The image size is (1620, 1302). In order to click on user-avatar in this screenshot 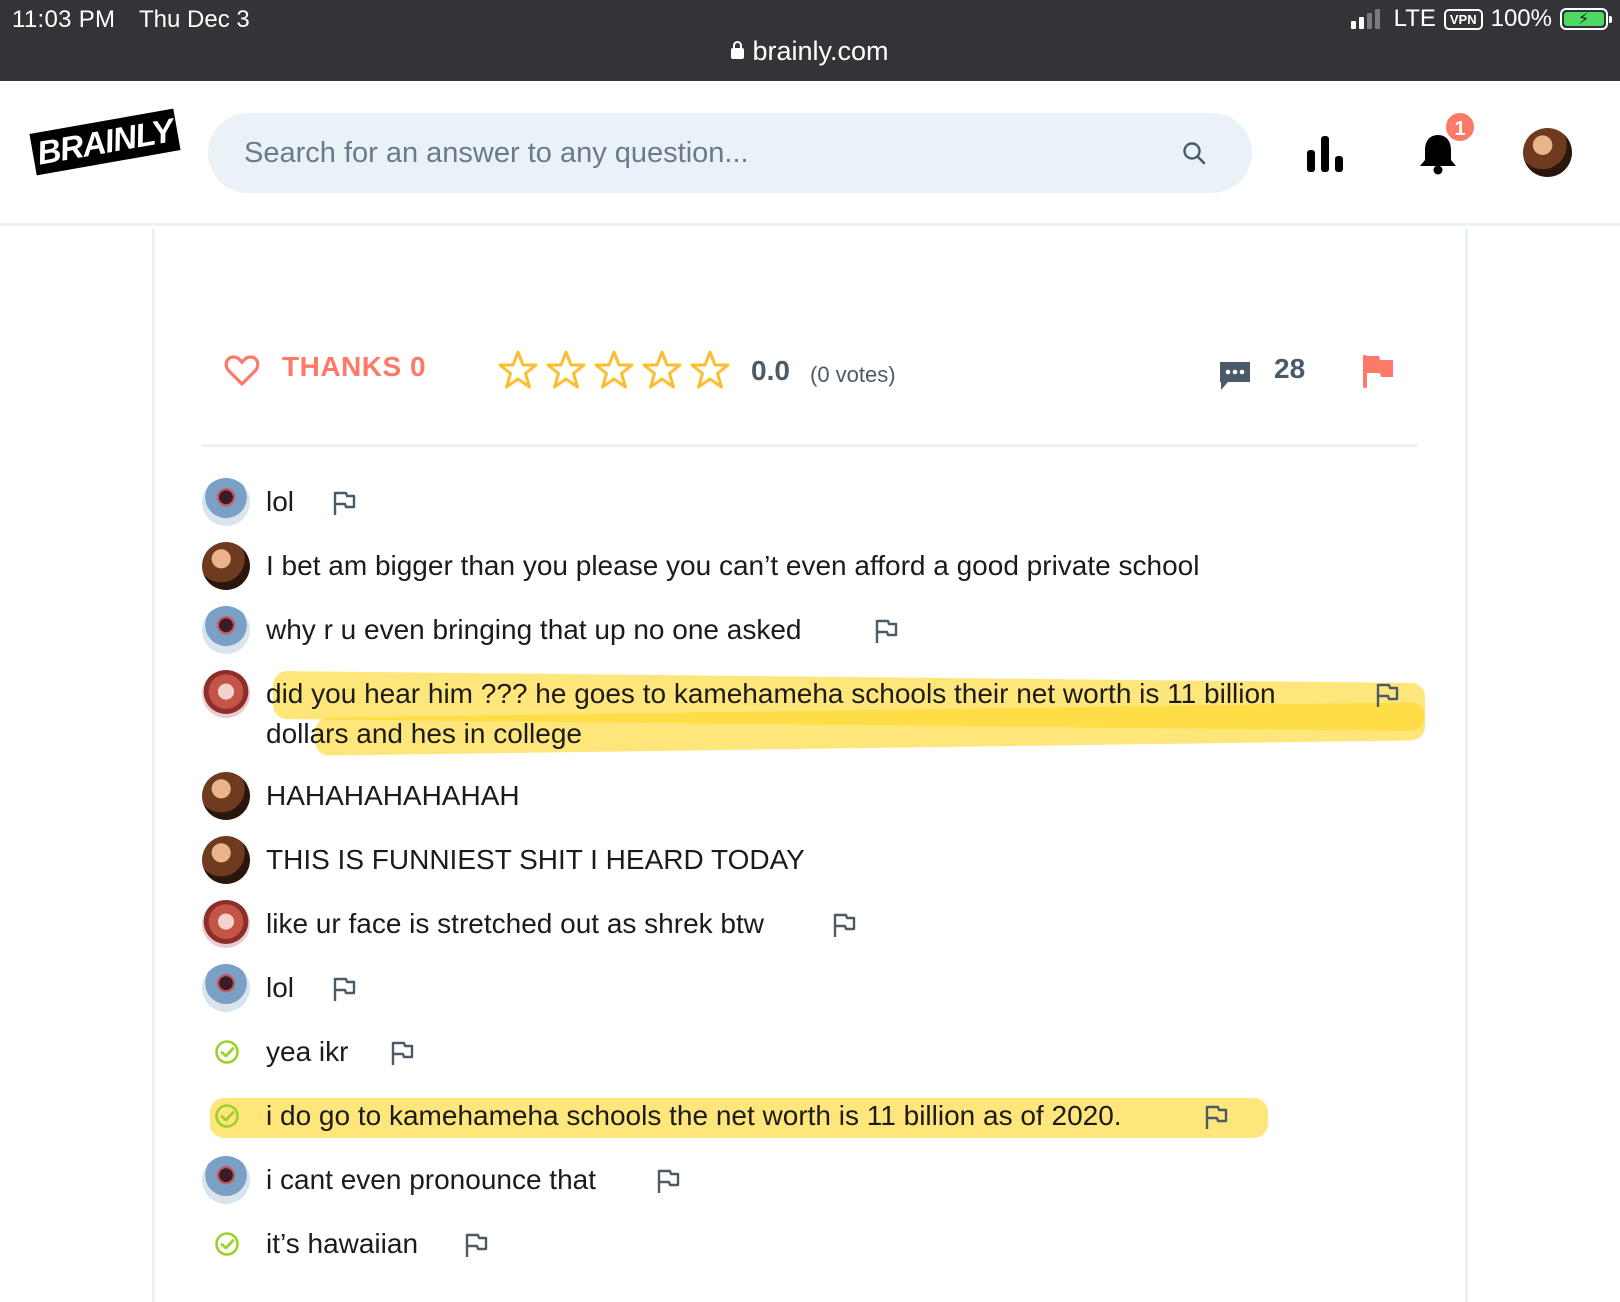, I will do `click(1547, 152)`.